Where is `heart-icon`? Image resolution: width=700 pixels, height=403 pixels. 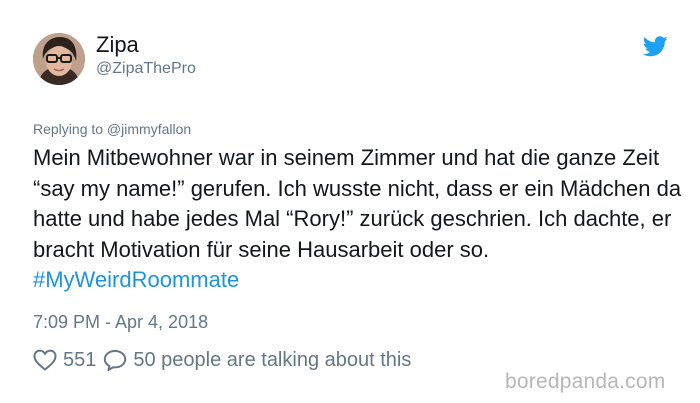
heart-icon is located at coordinates (45, 360).